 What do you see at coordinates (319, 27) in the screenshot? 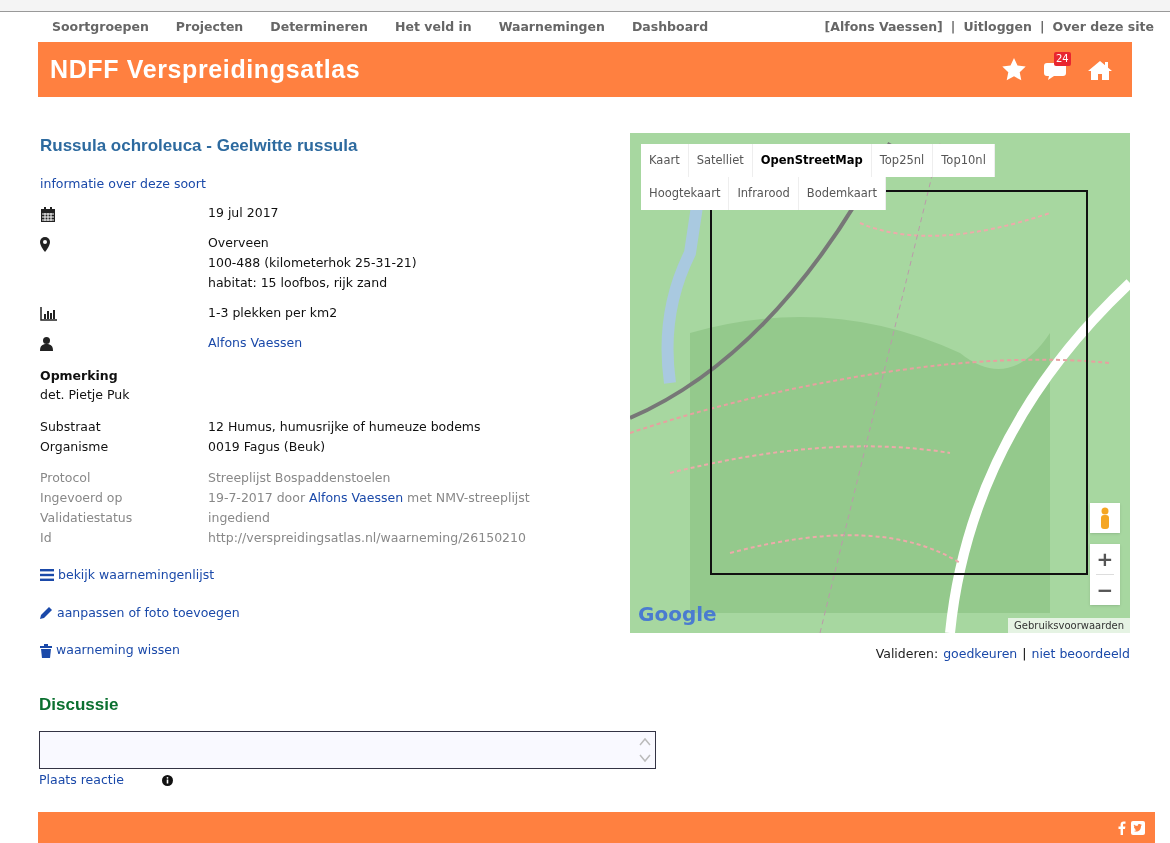
I see `nav-link: Determineren` at bounding box center [319, 27].